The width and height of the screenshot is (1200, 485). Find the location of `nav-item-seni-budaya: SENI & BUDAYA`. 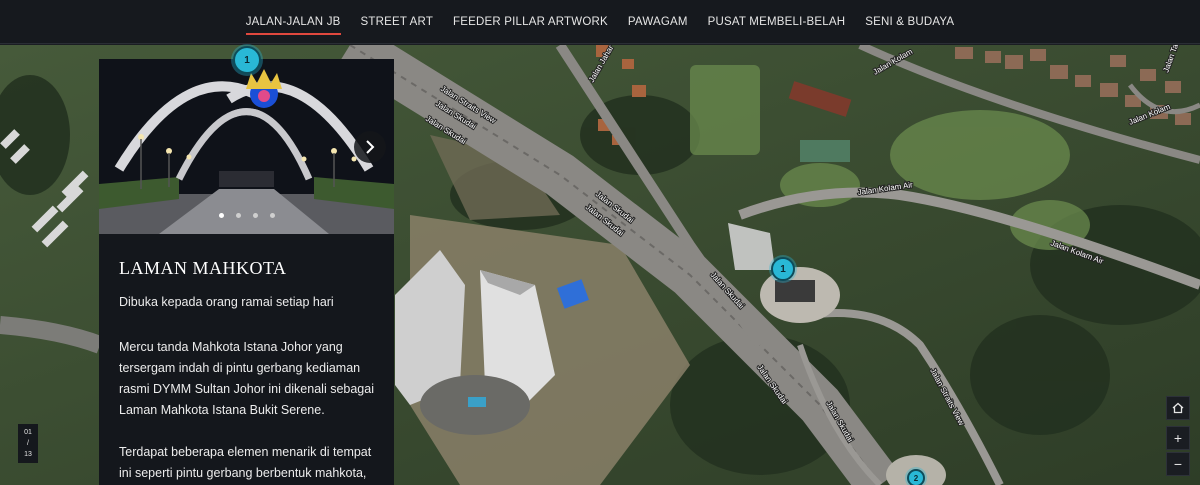

nav-item-seni-budaya: SENI & BUDAYA is located at coordinates (909, 22).